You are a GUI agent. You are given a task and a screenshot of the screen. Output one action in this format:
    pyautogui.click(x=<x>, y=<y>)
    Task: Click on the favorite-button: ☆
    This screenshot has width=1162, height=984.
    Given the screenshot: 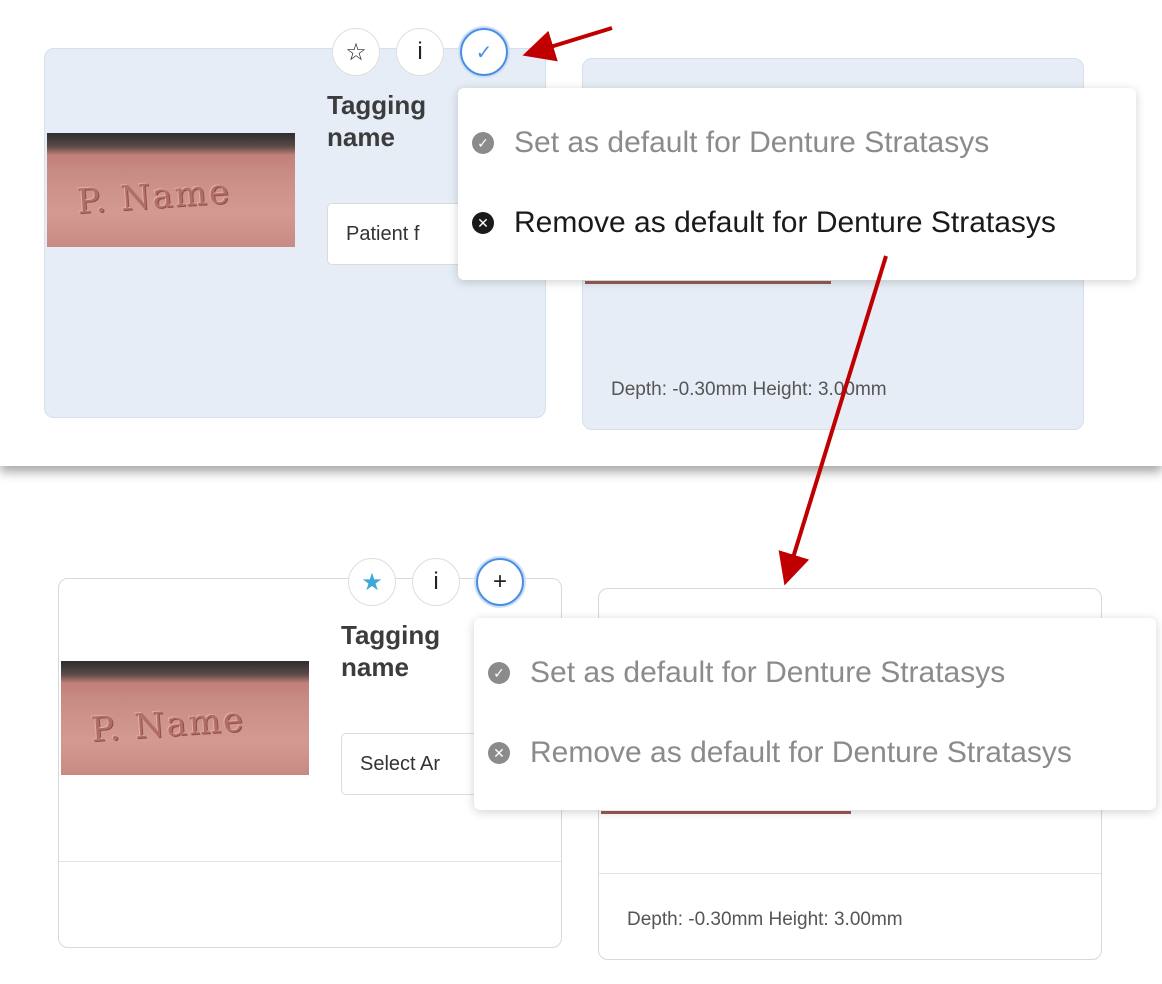 What is the action you would take?
    pyautogui.click(x=356, y=52)
    